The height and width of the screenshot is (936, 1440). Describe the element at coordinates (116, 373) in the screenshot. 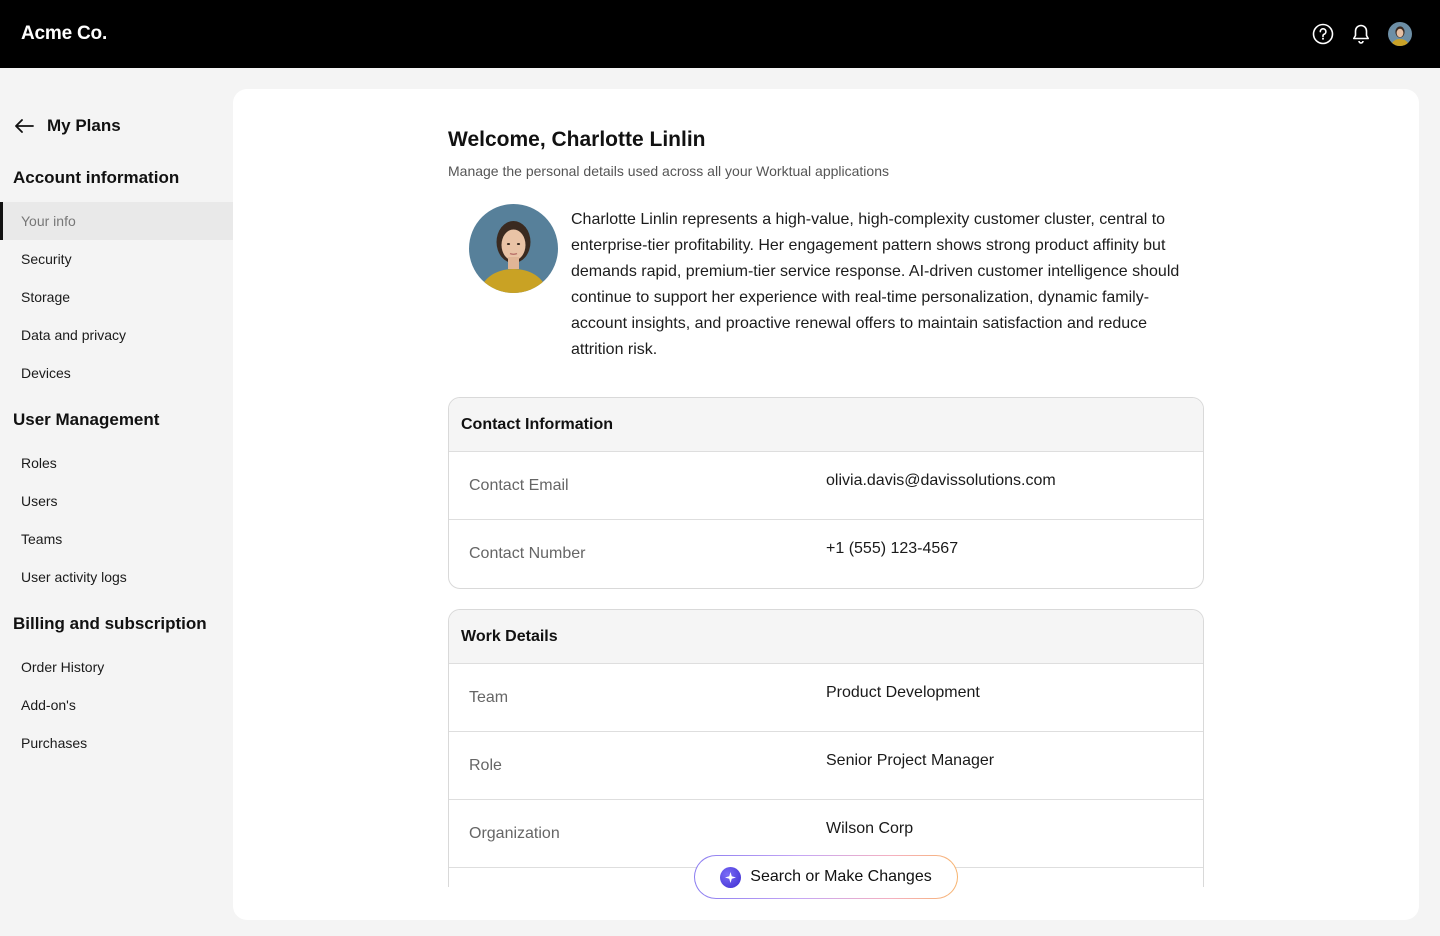

I see `sidebar-item-devices: Devices` at that location.